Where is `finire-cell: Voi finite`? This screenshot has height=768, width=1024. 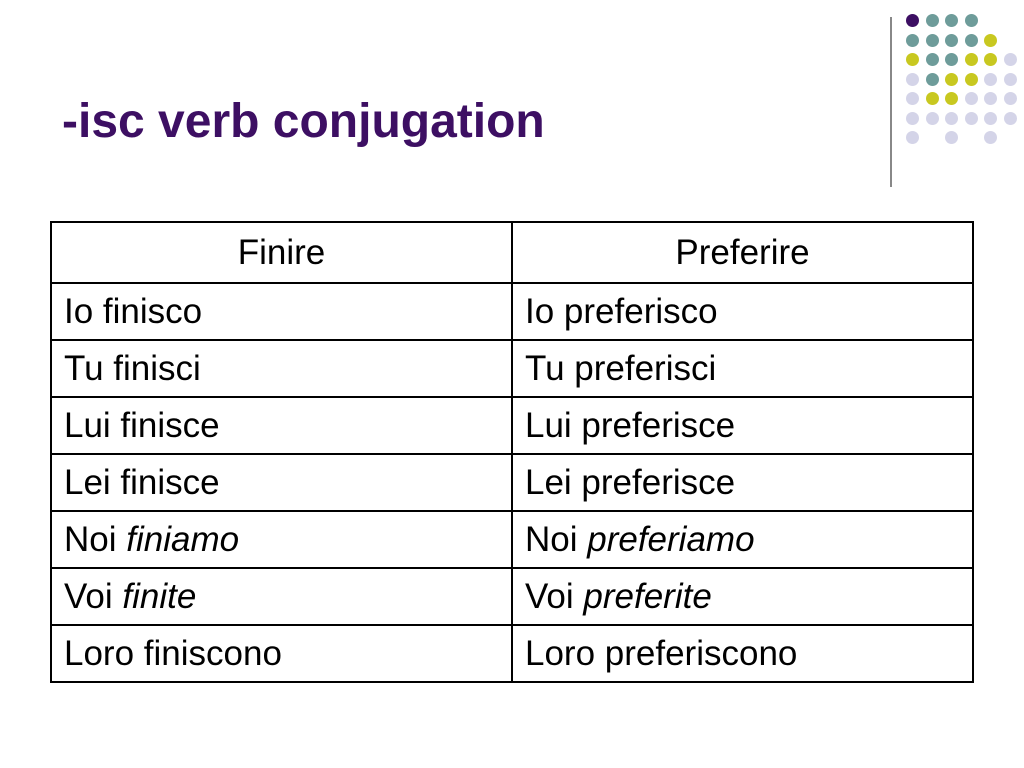
finire-cell: Voi finite is located at coordinates (281, 596).